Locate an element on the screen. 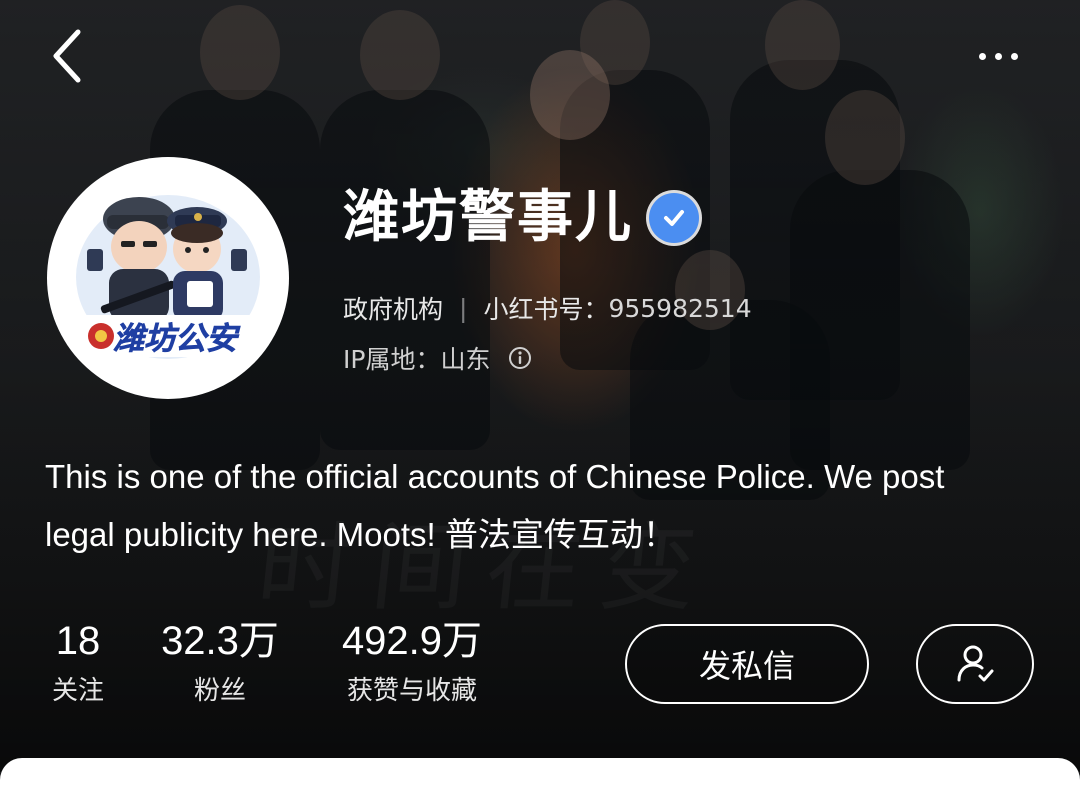 This screenshot has height=798, width=1080. message-button: 发私信 is located at coordinates (747, 664).